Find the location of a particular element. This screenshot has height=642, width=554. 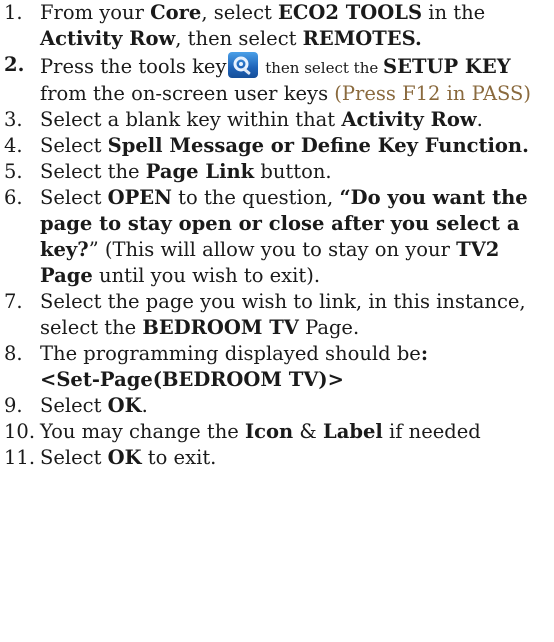

step-number: 6. is located at coordinates (13, 197).